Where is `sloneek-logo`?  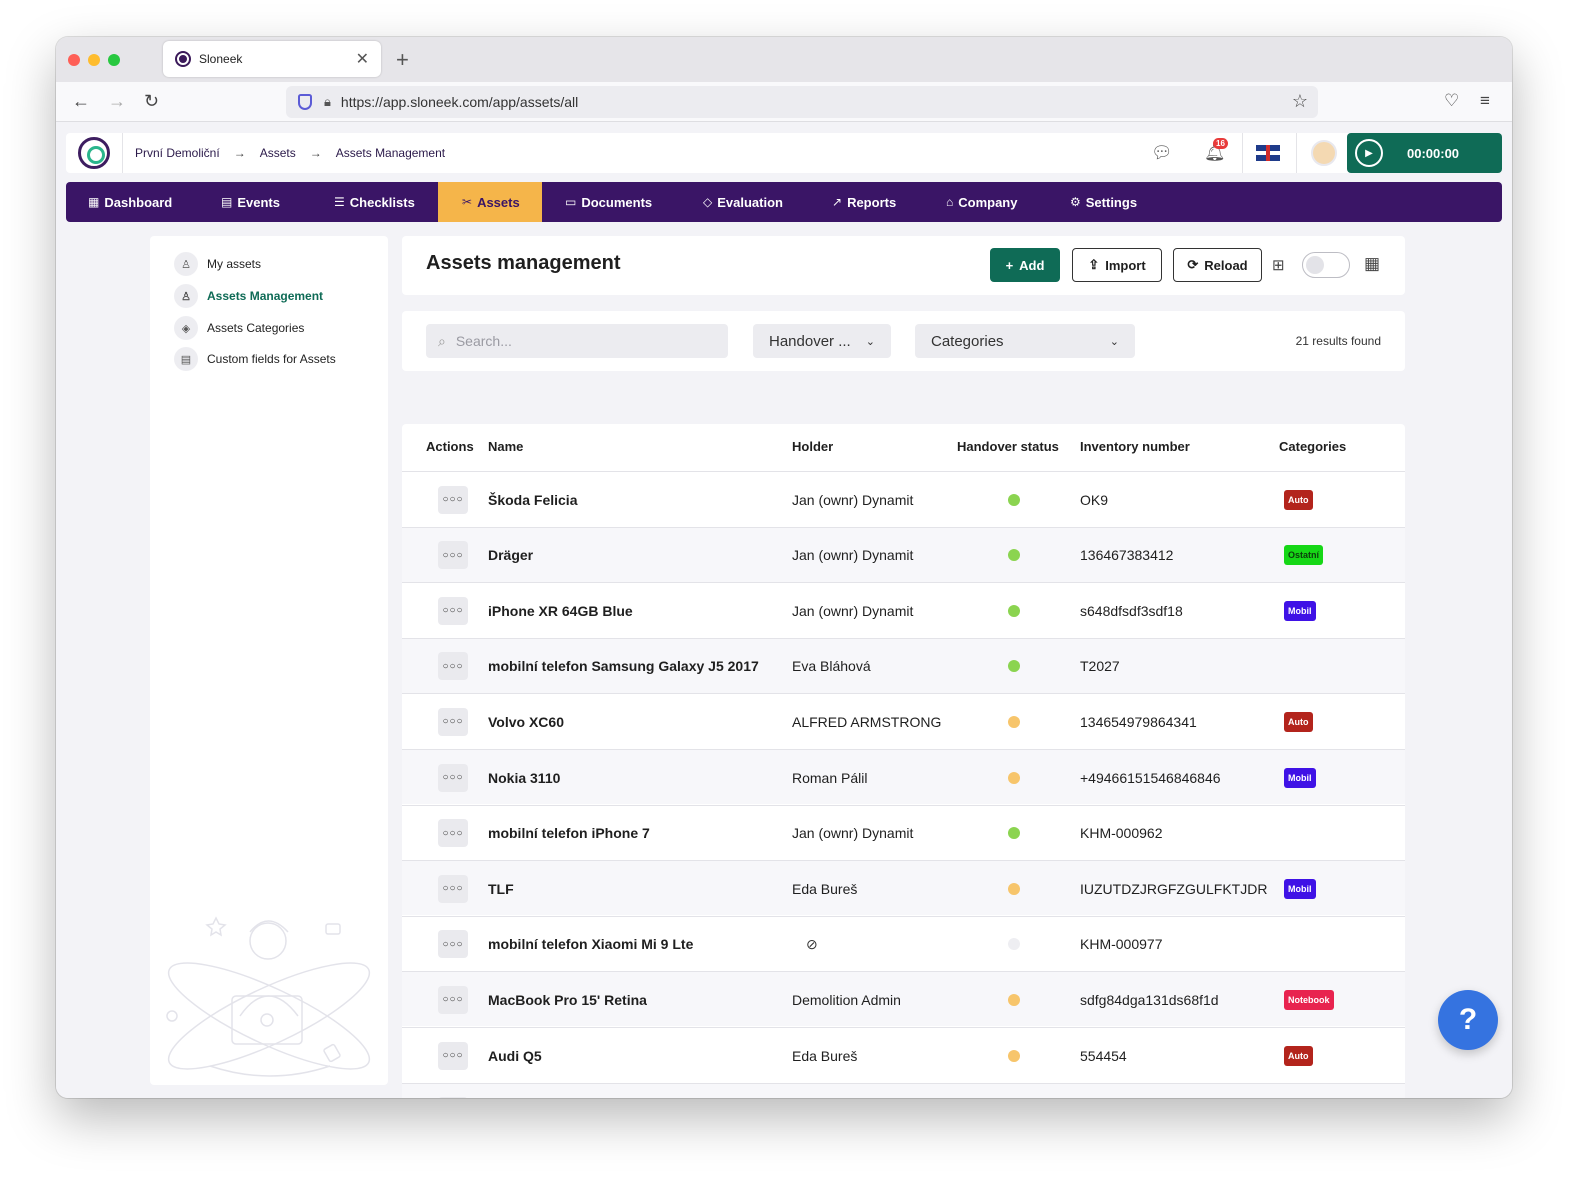
sloneek-logo is located at coordinates (94, 153).